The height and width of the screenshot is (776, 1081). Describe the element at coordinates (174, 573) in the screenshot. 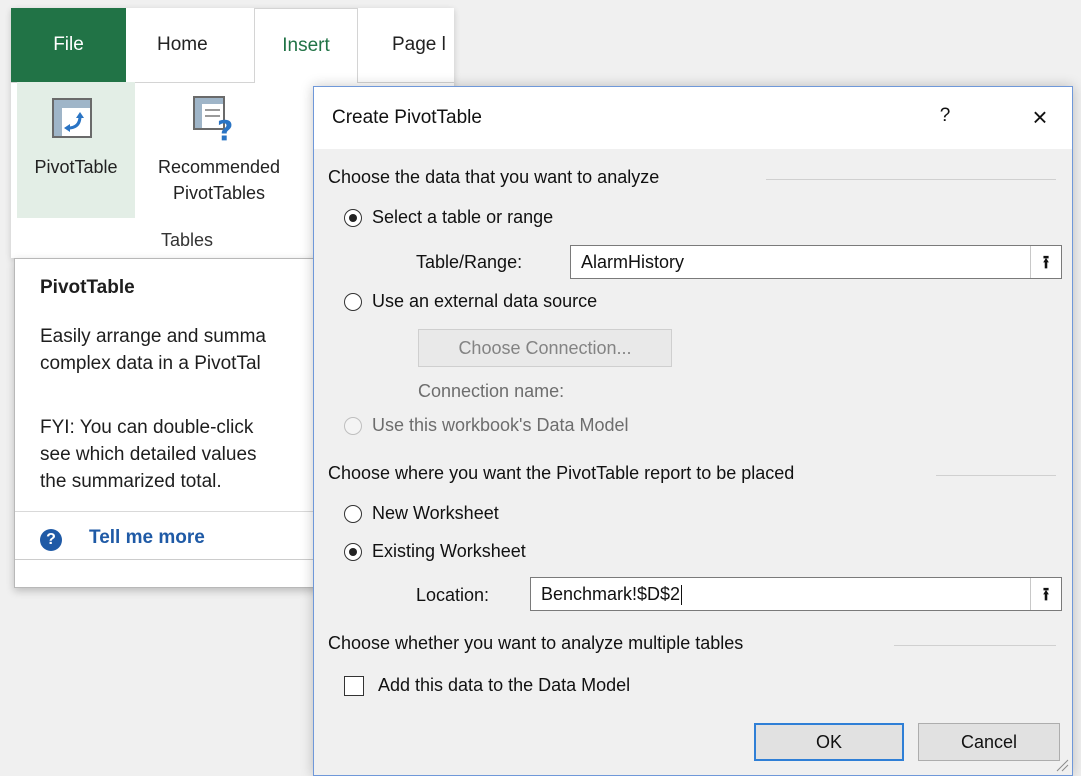

I see `worksheet-row` at that location.